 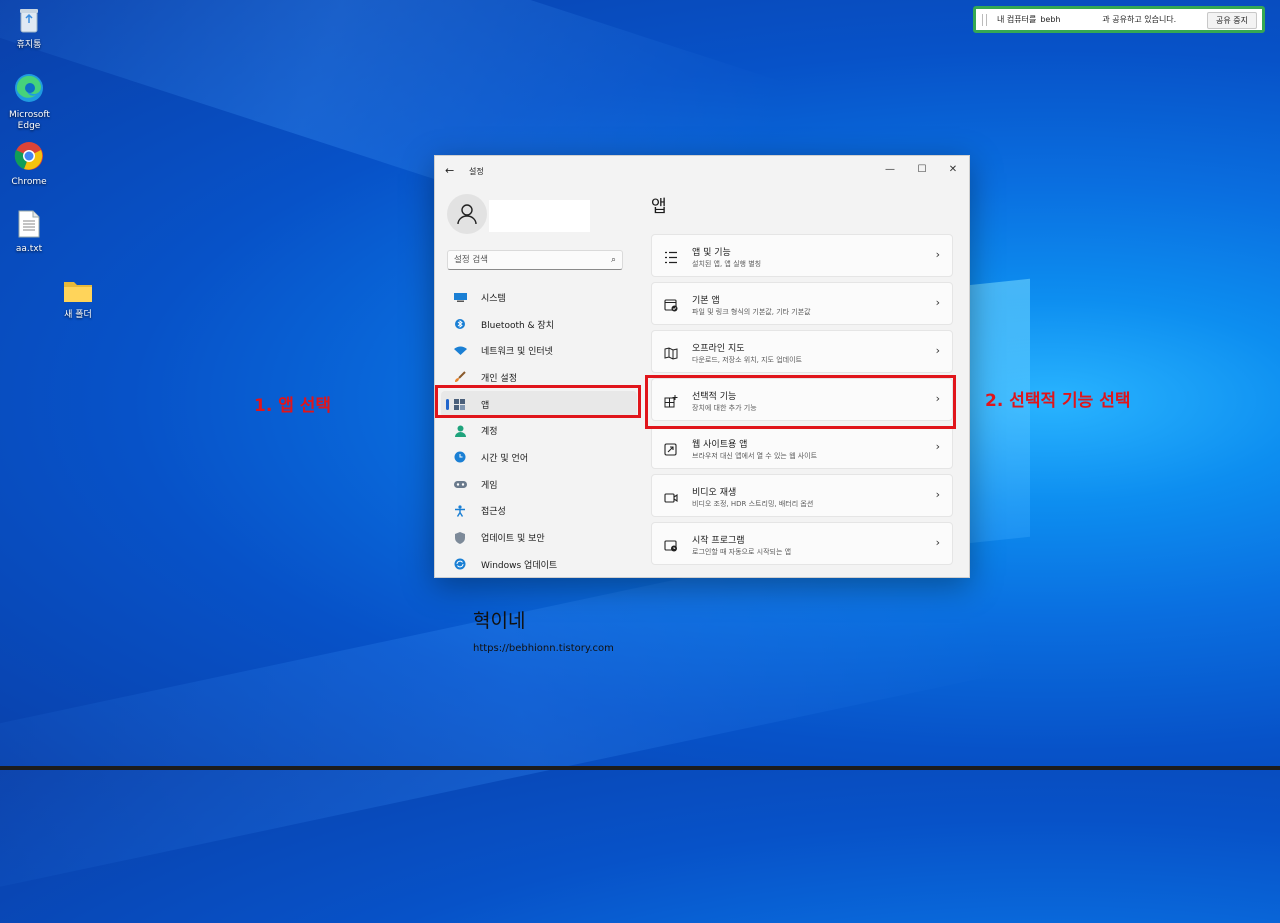 What do you see at coordinates (493, 512) in the screenshot?
I see `sidebar-item-label: 접근성` at bounding box center [493, 512].